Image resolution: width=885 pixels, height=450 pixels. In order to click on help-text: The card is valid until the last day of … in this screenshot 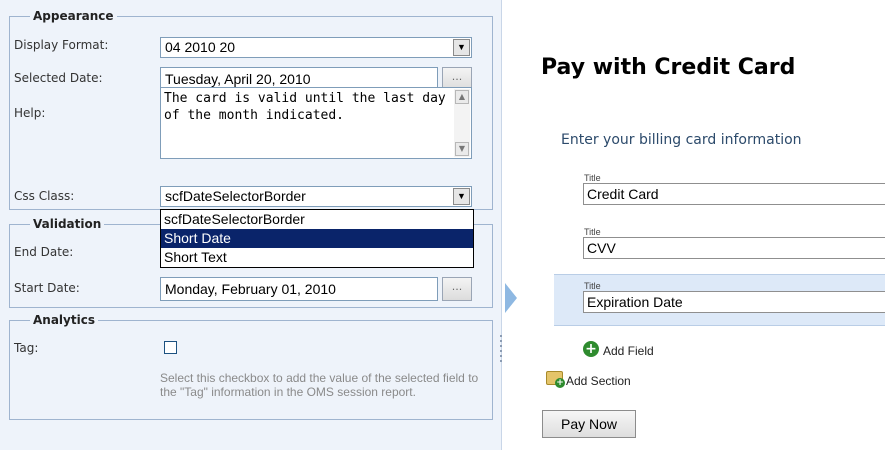, I will do `click(309, 107)`.